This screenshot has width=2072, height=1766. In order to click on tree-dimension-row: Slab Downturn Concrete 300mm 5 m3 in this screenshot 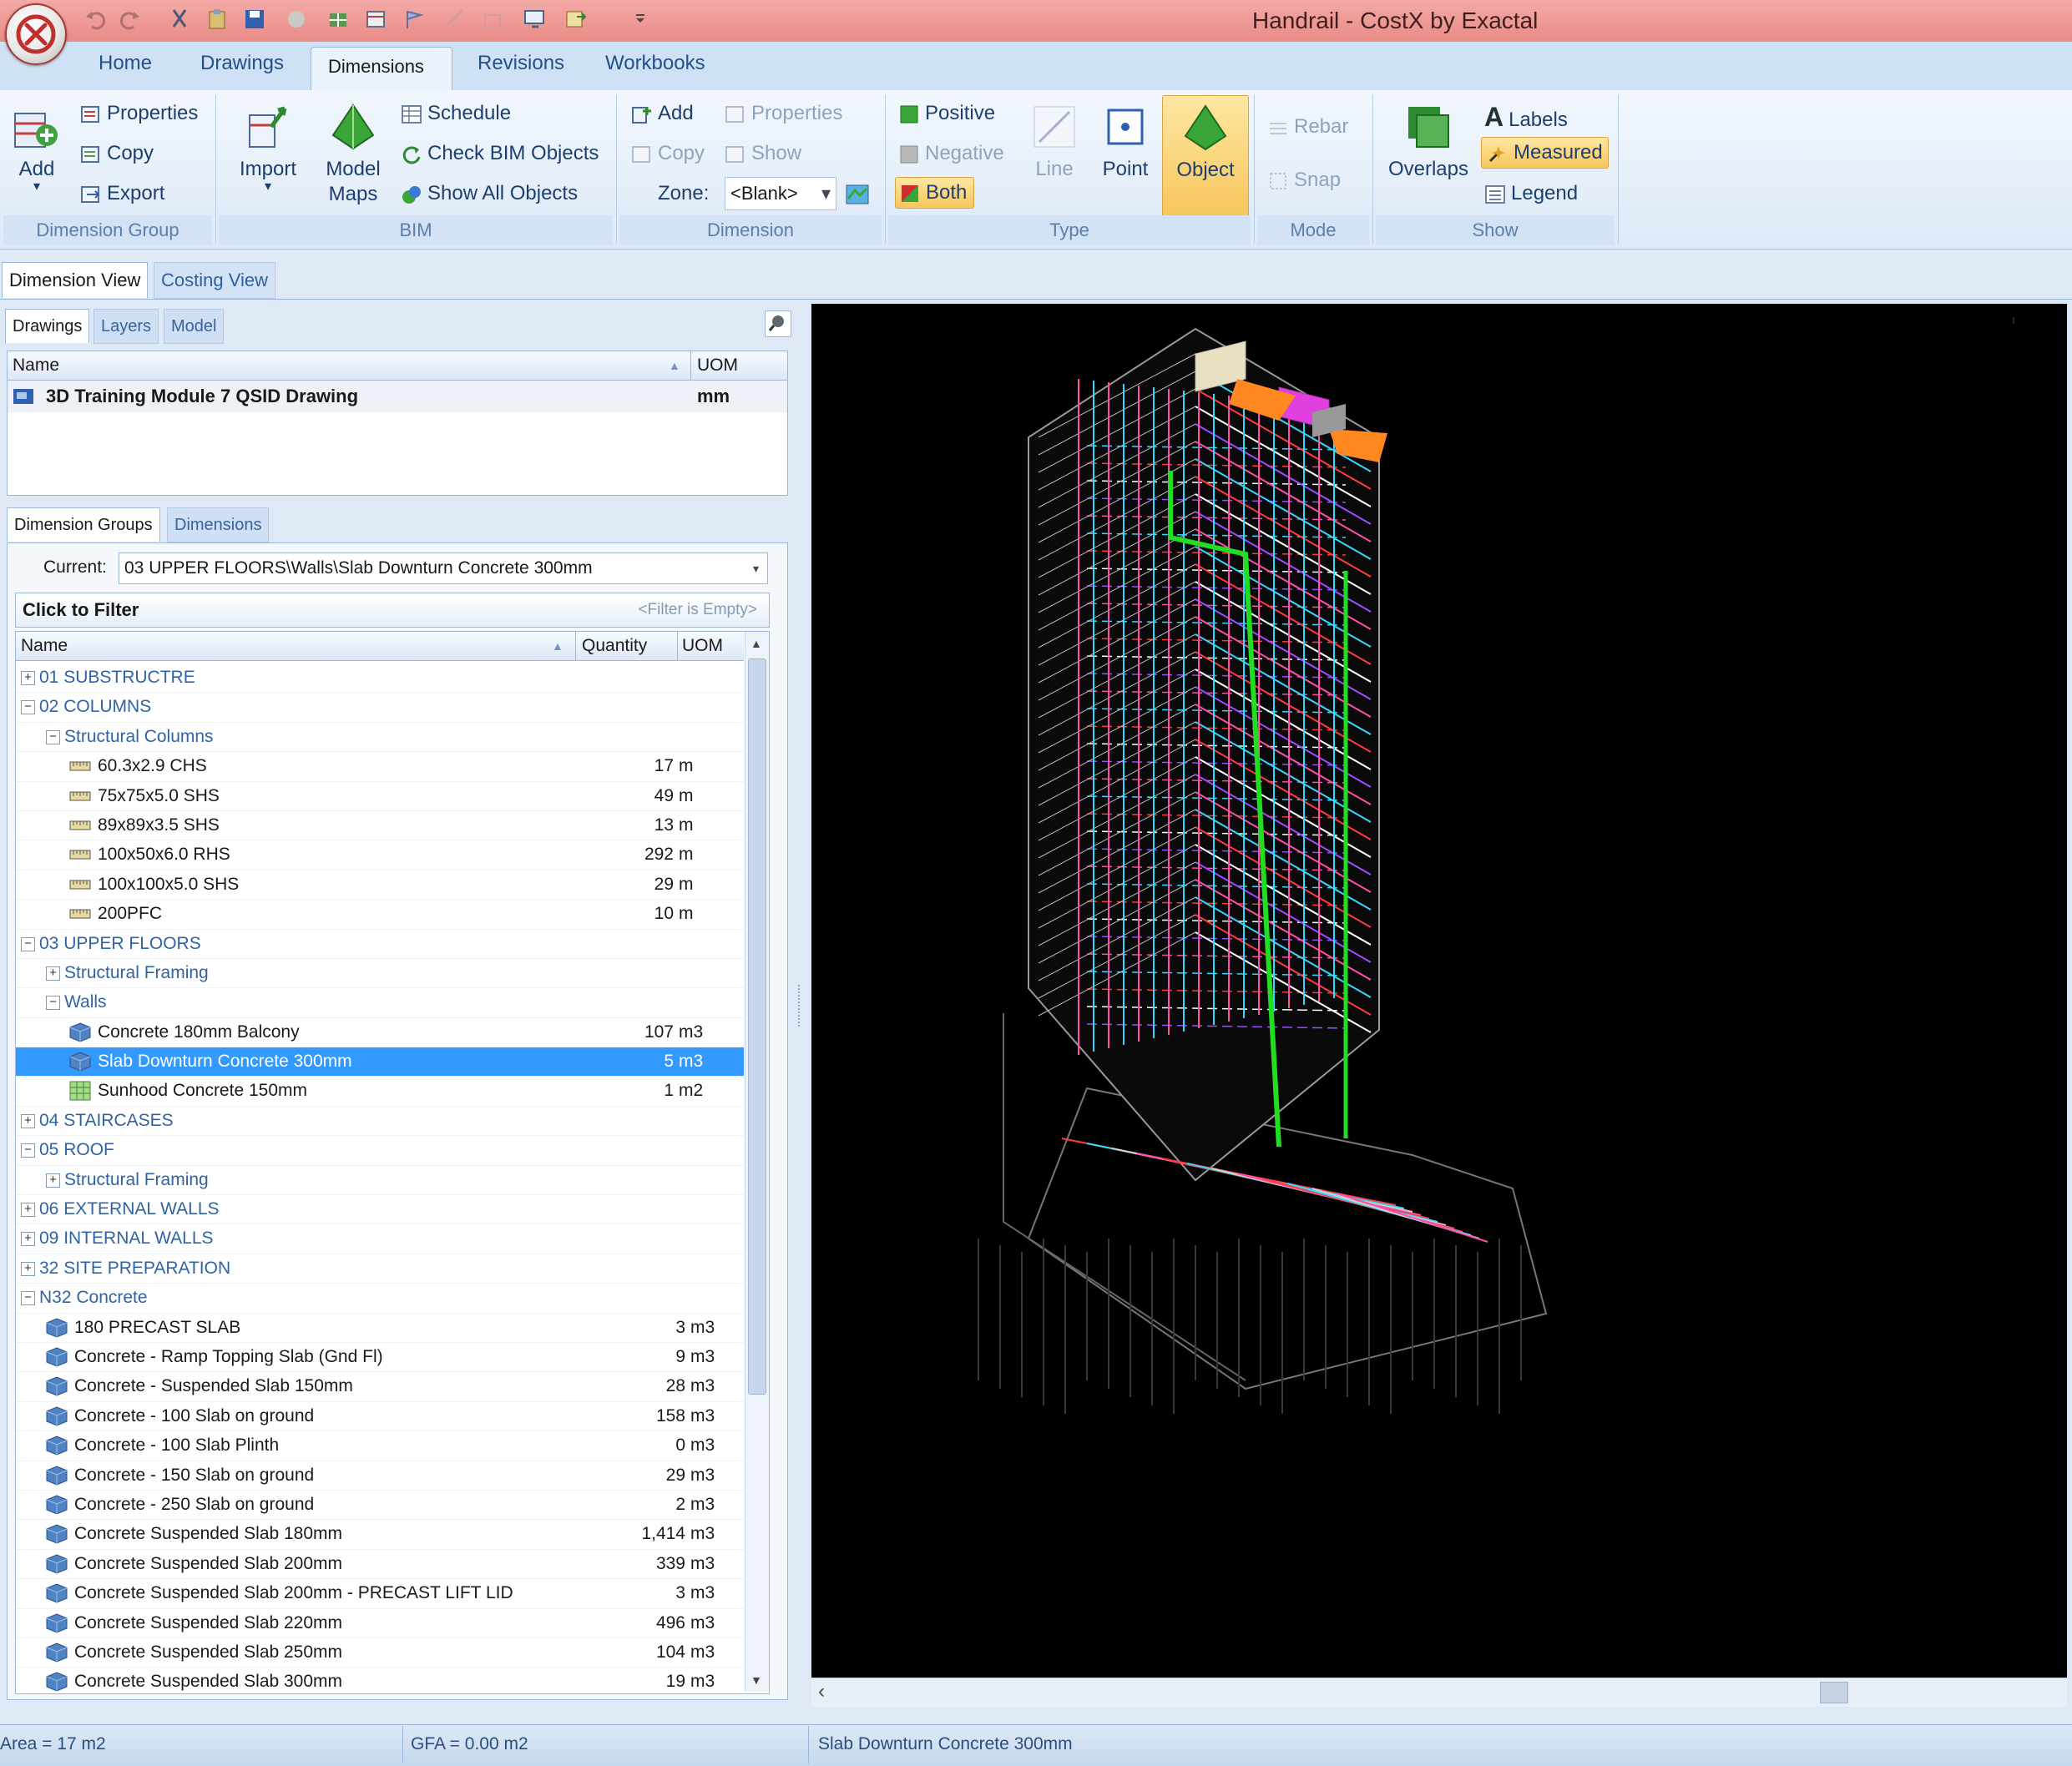, I will do `click(380, 1062)`.